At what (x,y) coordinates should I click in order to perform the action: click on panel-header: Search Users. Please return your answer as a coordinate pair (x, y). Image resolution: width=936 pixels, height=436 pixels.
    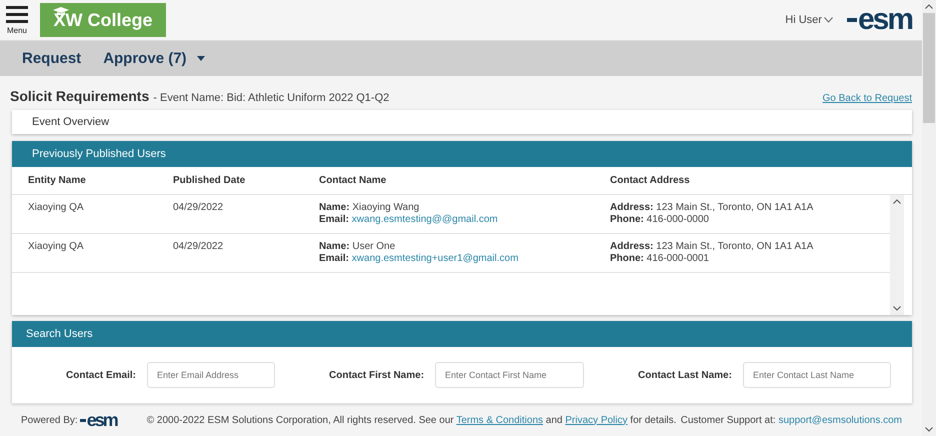
    Looking at the image, I should click on (462, 334).